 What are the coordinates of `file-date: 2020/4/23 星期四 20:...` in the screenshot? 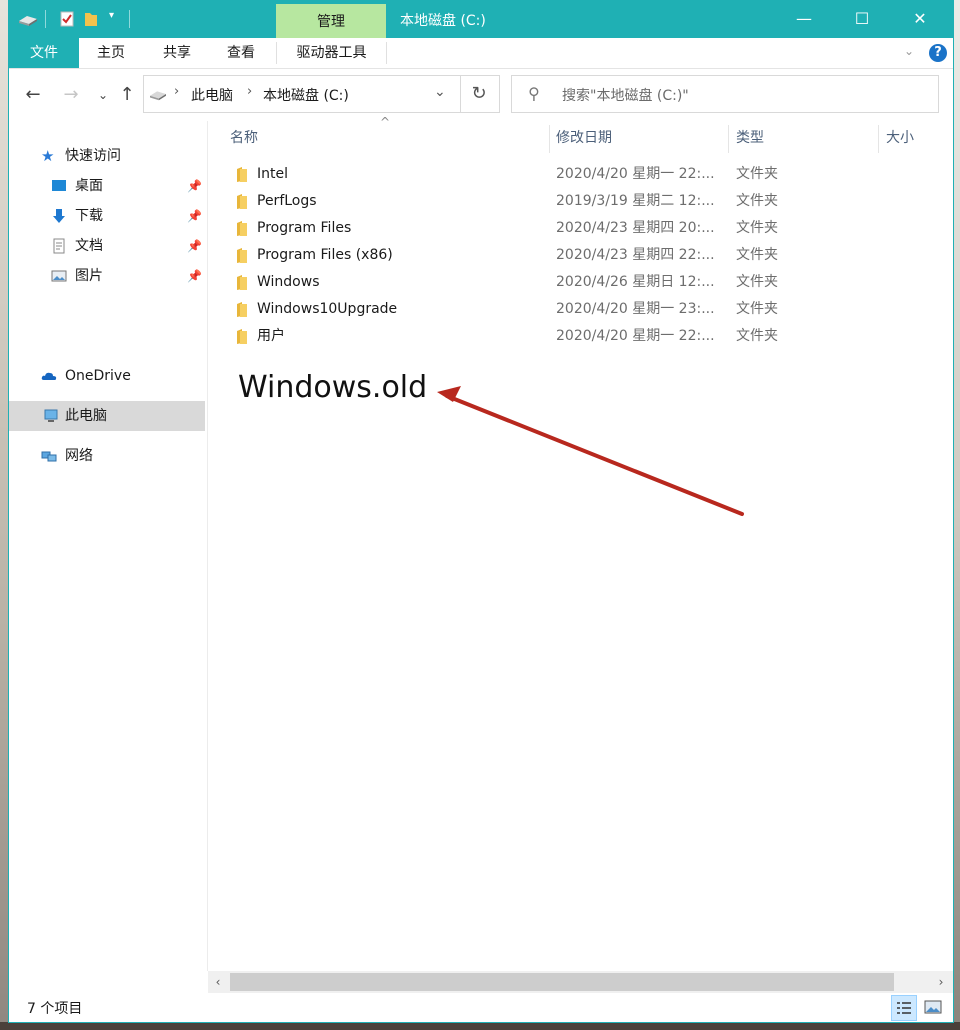 It's located at (635, 228).